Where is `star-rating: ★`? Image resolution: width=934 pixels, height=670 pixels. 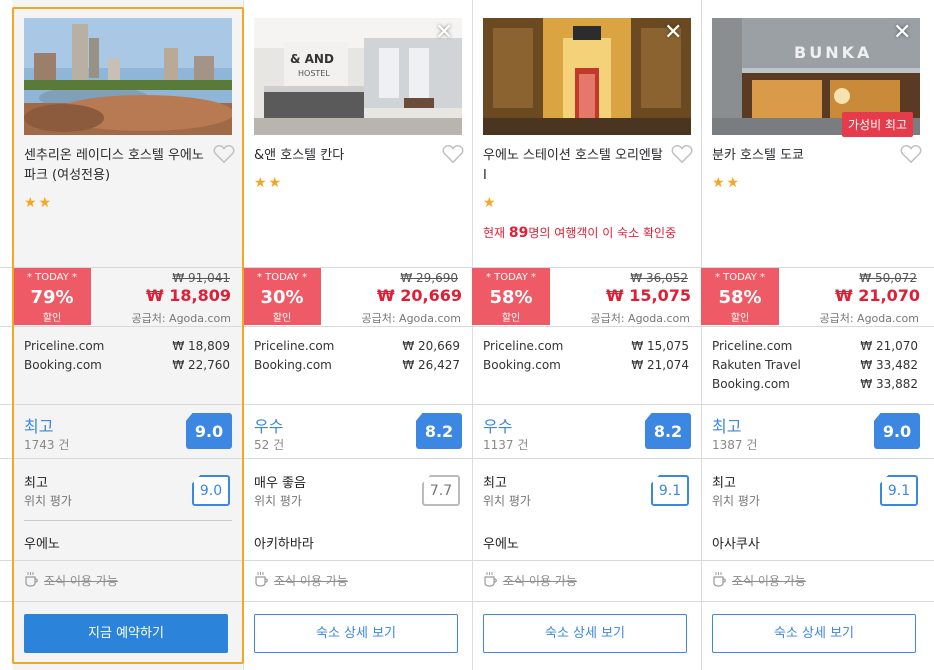
star-rating: ★ is located at coordinates (490, 203).